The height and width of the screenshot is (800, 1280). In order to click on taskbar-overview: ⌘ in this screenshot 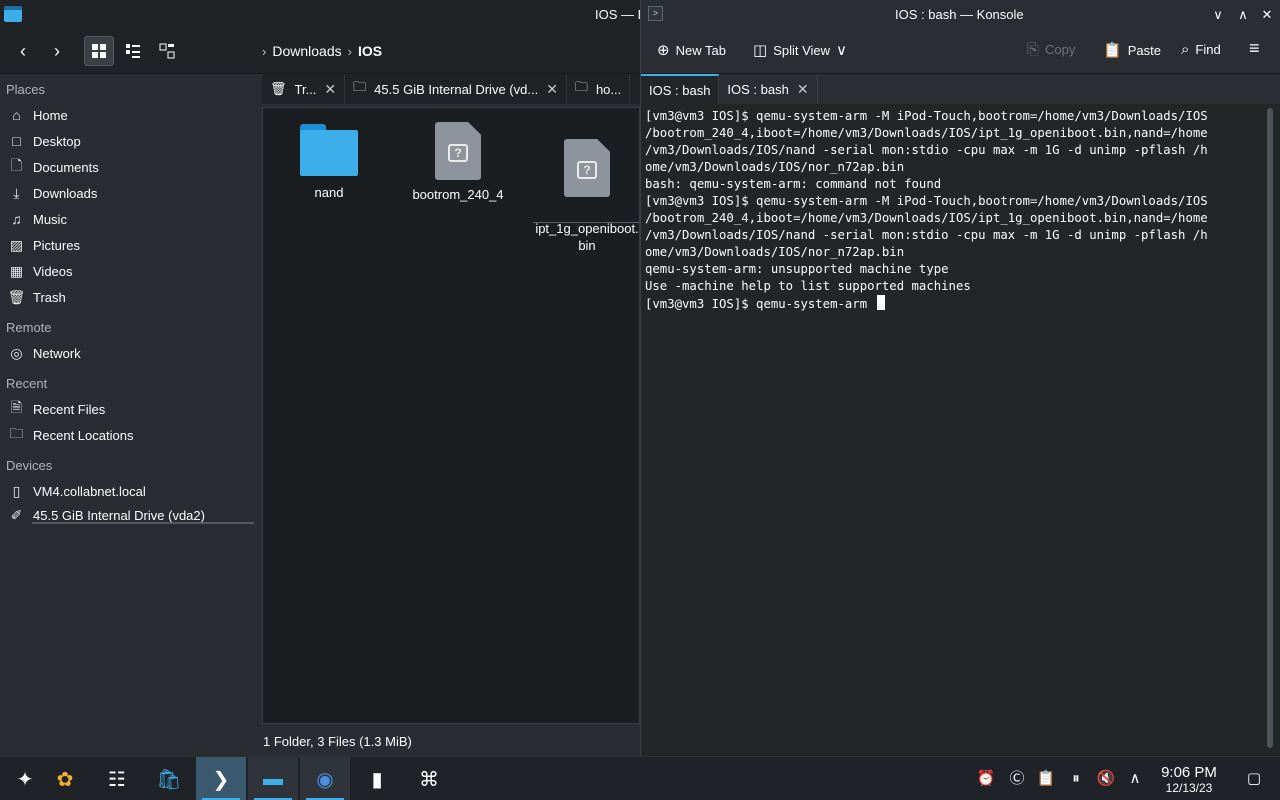, I will do `click(429, 778)`.